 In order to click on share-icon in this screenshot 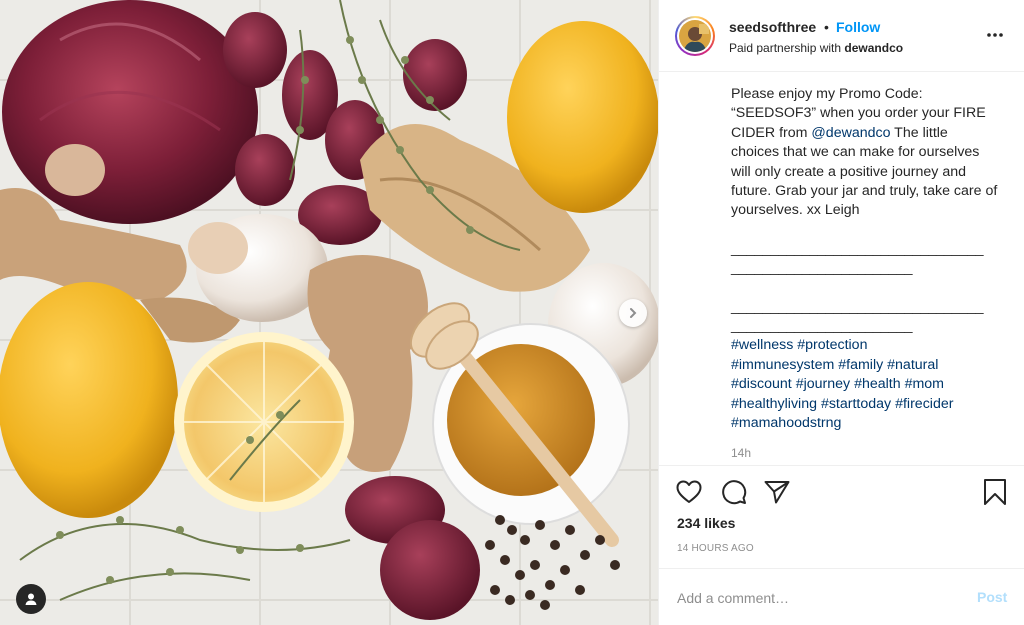, I will do `click(777, 492)`.